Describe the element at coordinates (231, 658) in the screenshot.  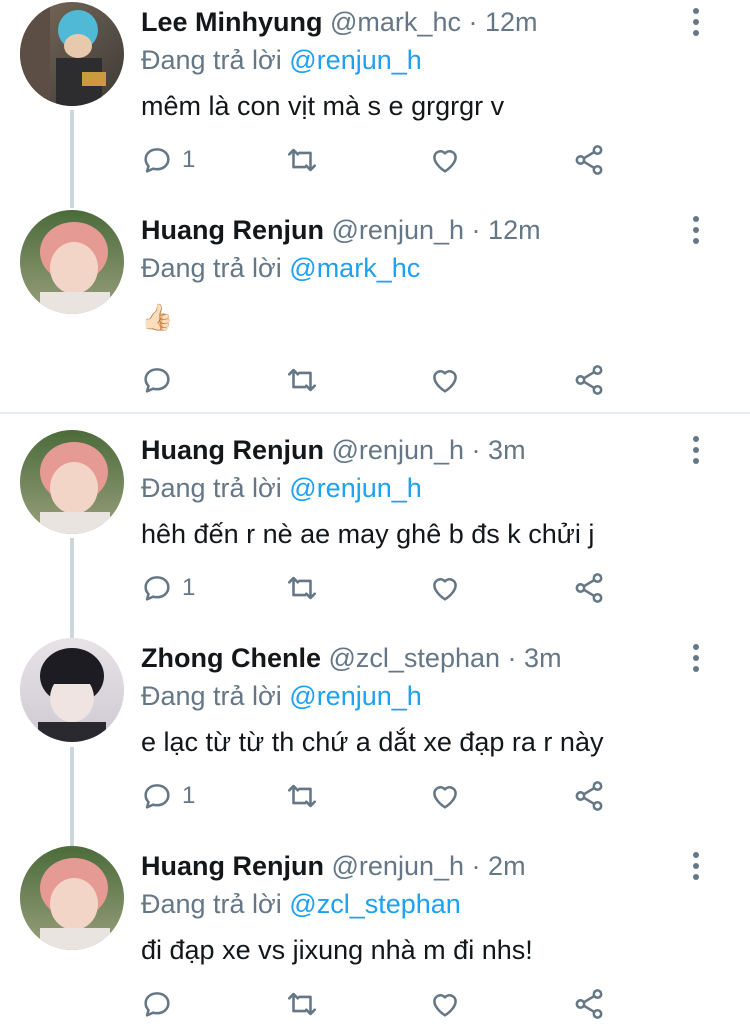
I see `user-name: Zhong Chenle` at that location.